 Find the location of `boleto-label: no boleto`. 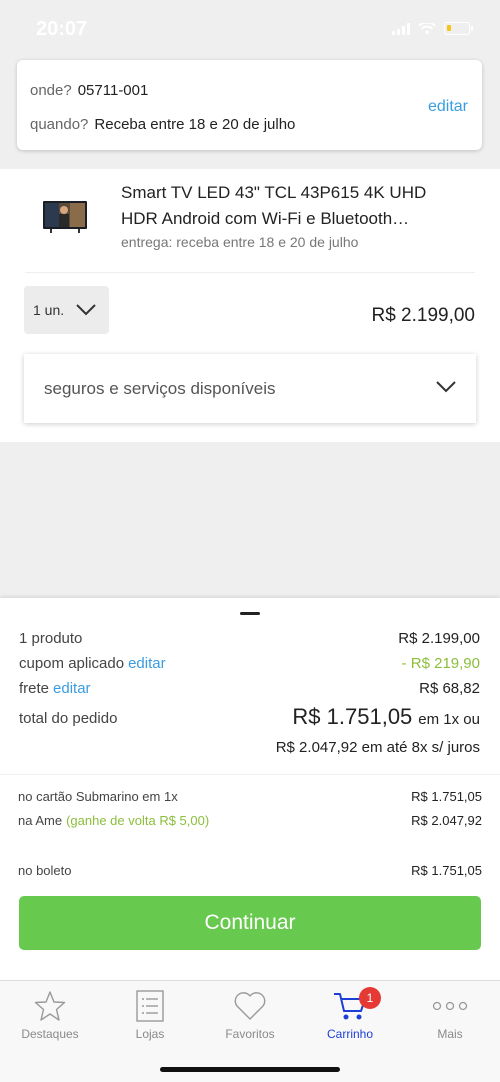

boleto-label: no boleto is located at coordinates (45, 870).